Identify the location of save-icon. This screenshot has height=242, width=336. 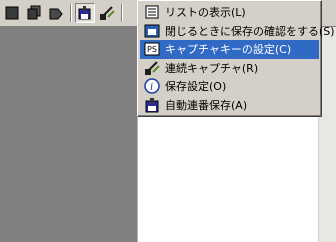
(84, 13).